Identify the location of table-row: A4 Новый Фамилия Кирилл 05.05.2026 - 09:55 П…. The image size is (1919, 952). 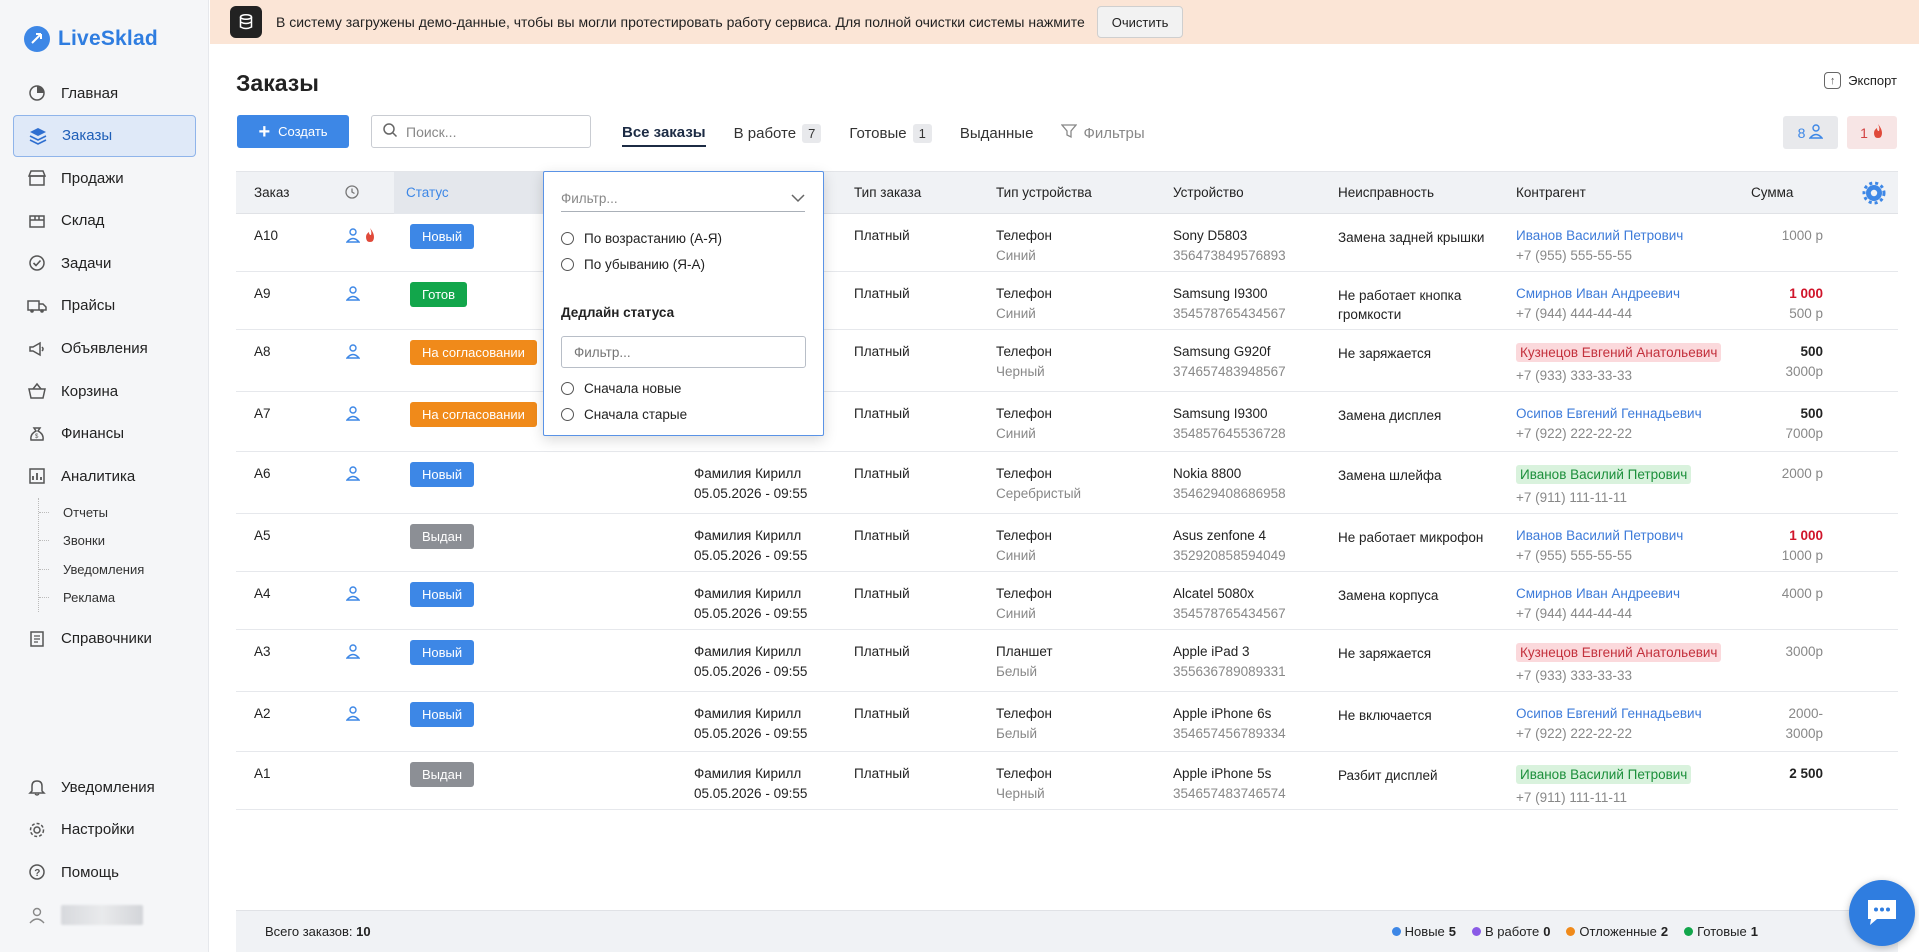
(1067, 601).